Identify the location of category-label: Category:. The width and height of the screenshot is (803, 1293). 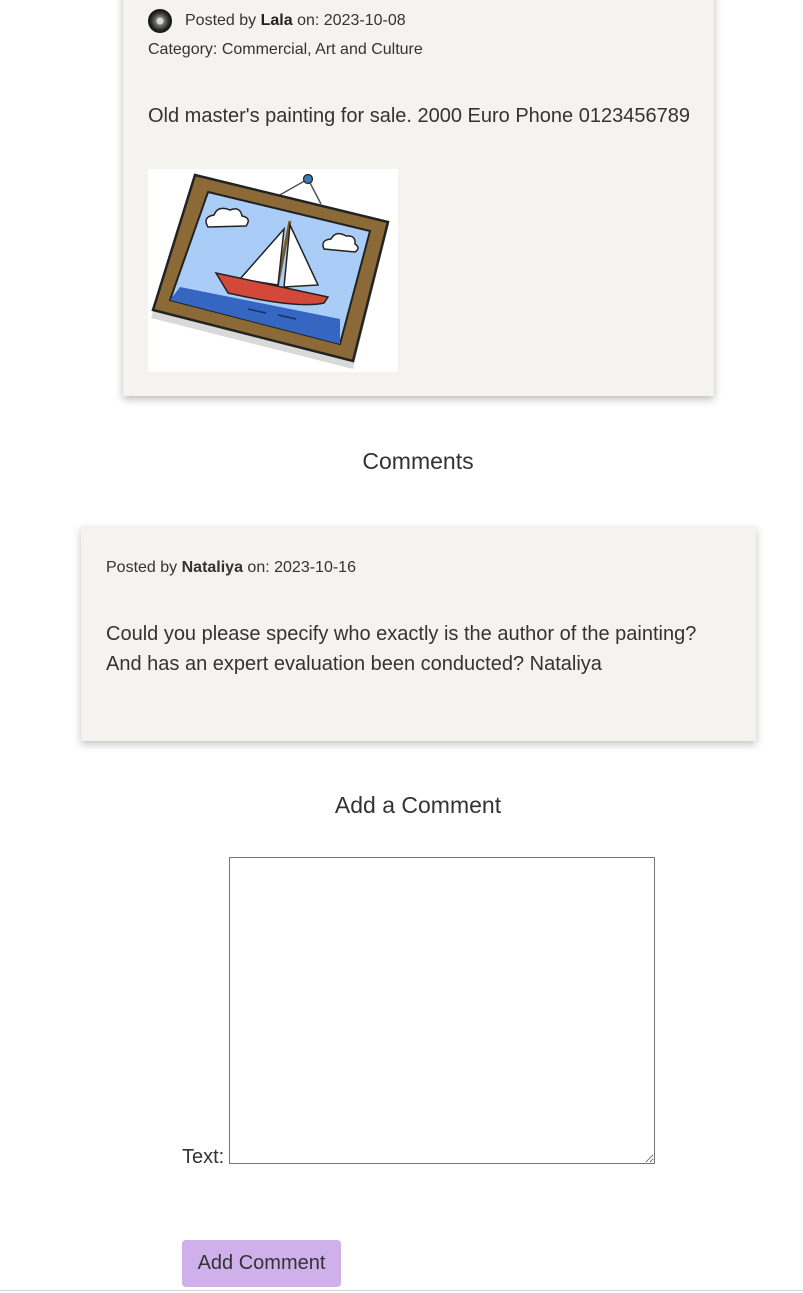
(185, 49).